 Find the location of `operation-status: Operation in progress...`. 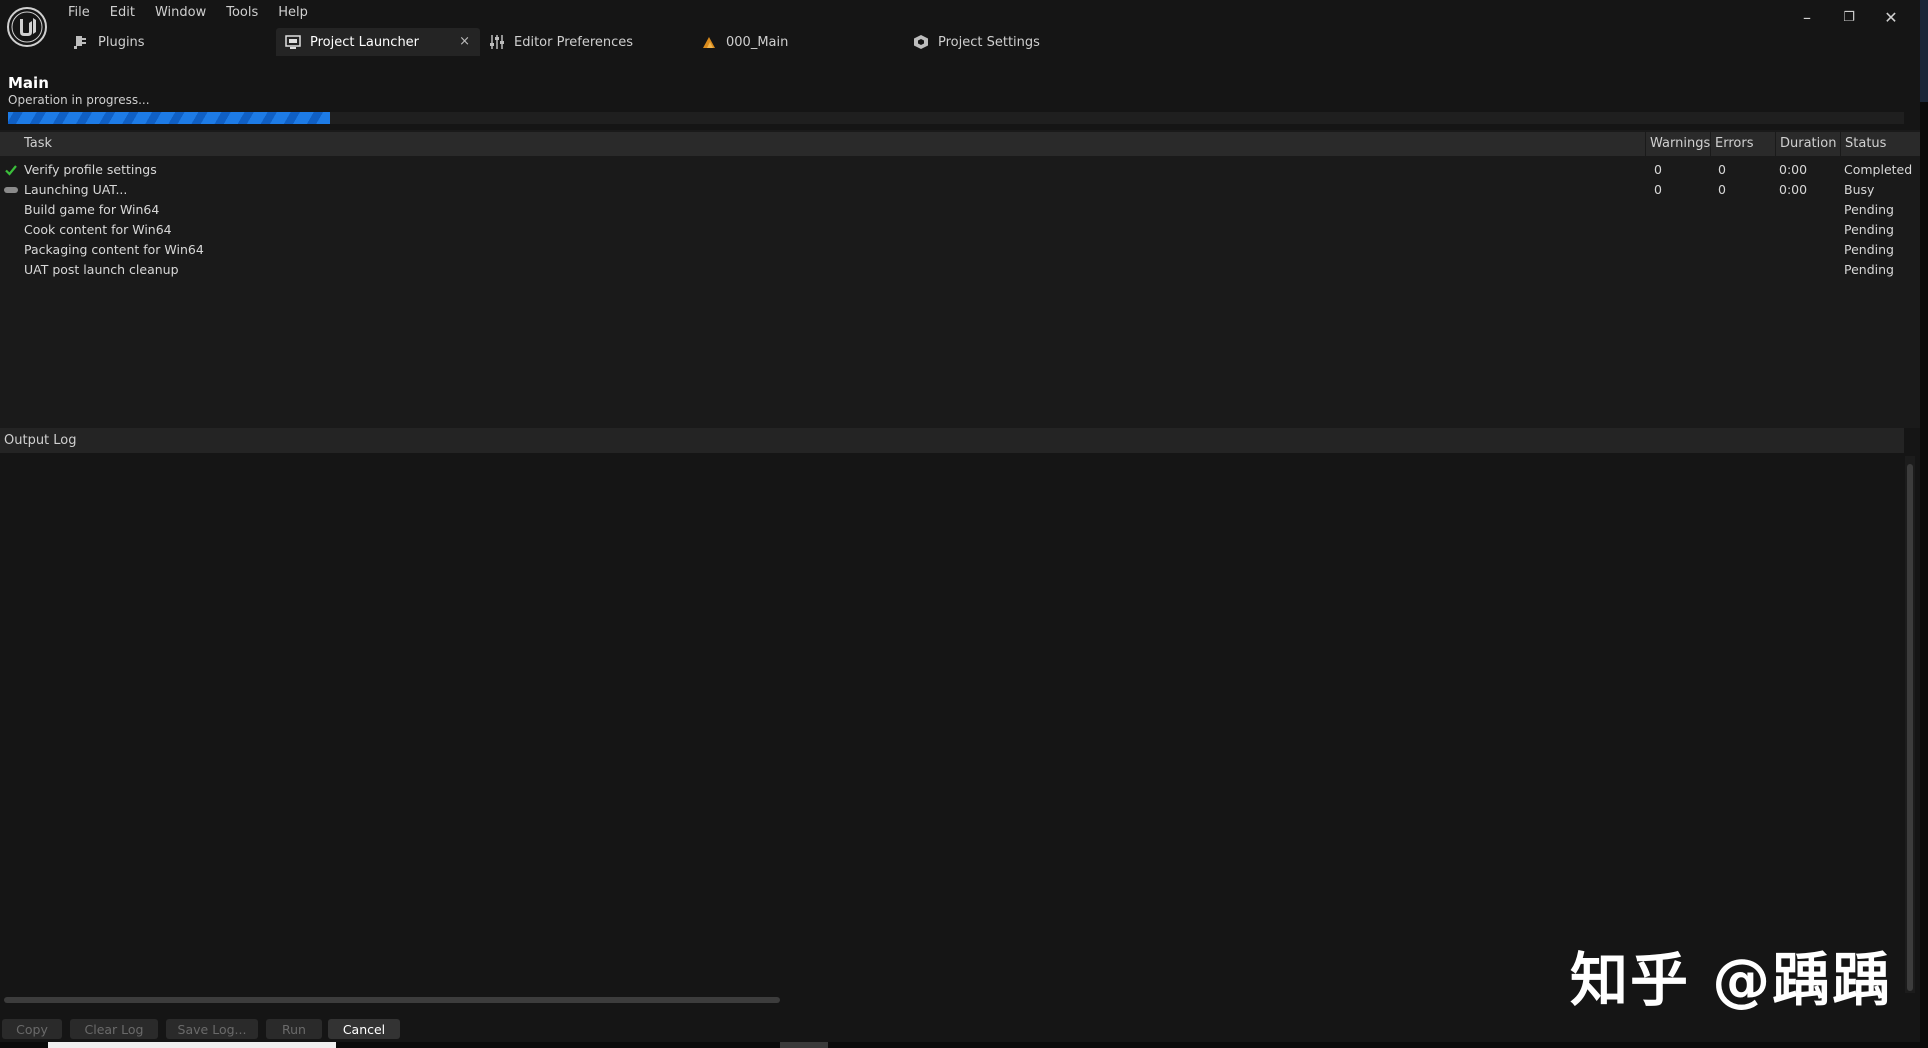

operation-status: Operation in progress... is located at coordinates (79, 100).